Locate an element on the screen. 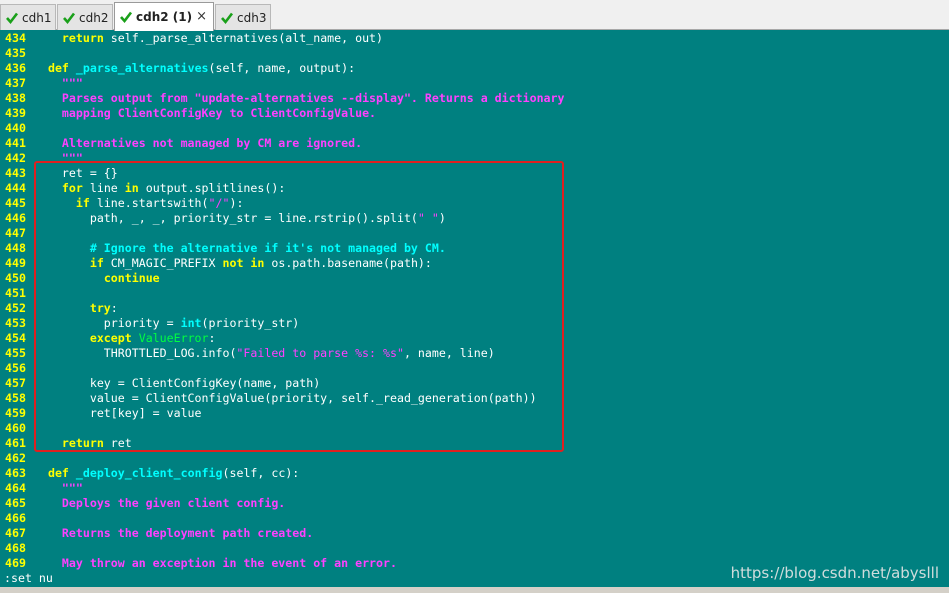  code-token: ) is located at coordinates (442, 218).